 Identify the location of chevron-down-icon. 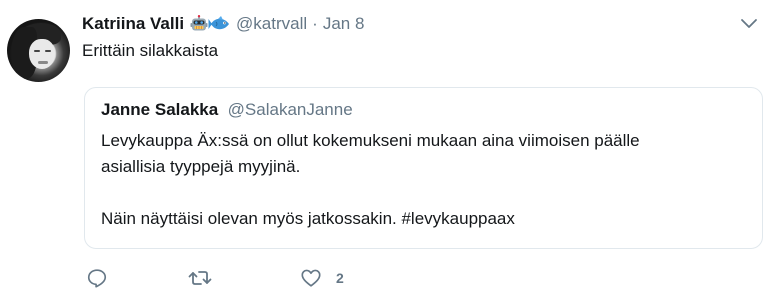
(749, 24).